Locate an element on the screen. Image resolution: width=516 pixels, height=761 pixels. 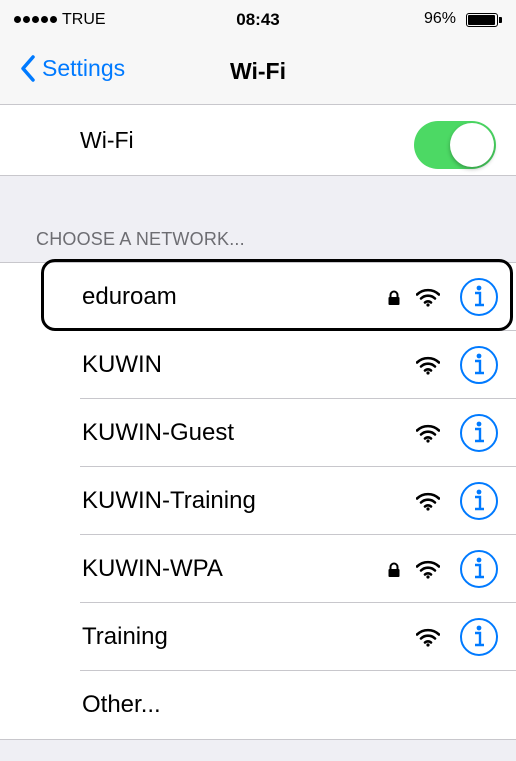
network-name: KUWIN-Training is located at coordinates (169, 500).